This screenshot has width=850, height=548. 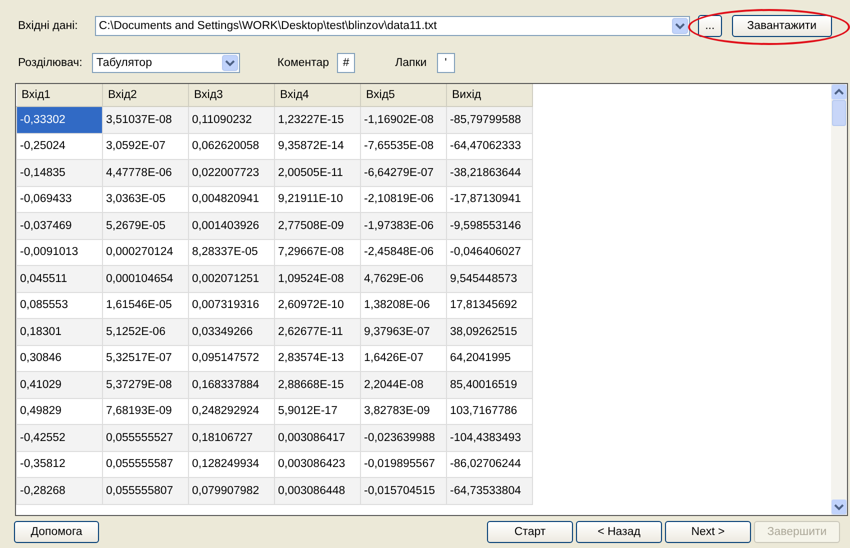 I want to click on table-cell: 2,88668E-15, so click(x=317, y=385).